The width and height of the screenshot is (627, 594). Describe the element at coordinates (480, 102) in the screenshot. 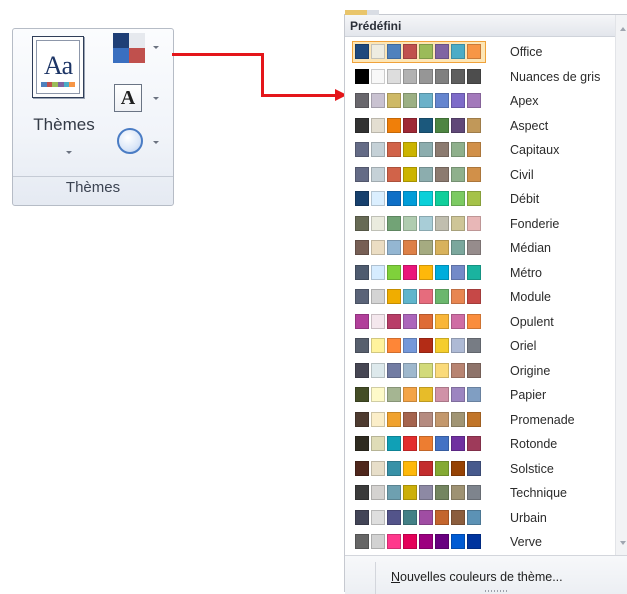

I see `theme-color-item: Apex` at that location.